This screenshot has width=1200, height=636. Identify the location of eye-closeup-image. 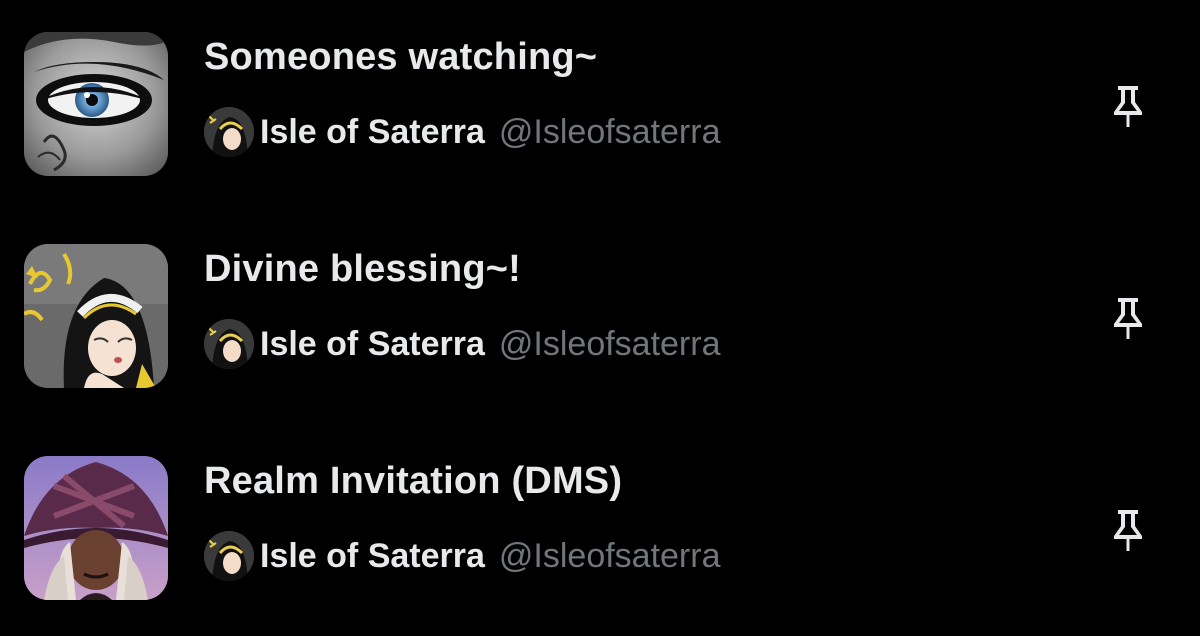
(96, 104).